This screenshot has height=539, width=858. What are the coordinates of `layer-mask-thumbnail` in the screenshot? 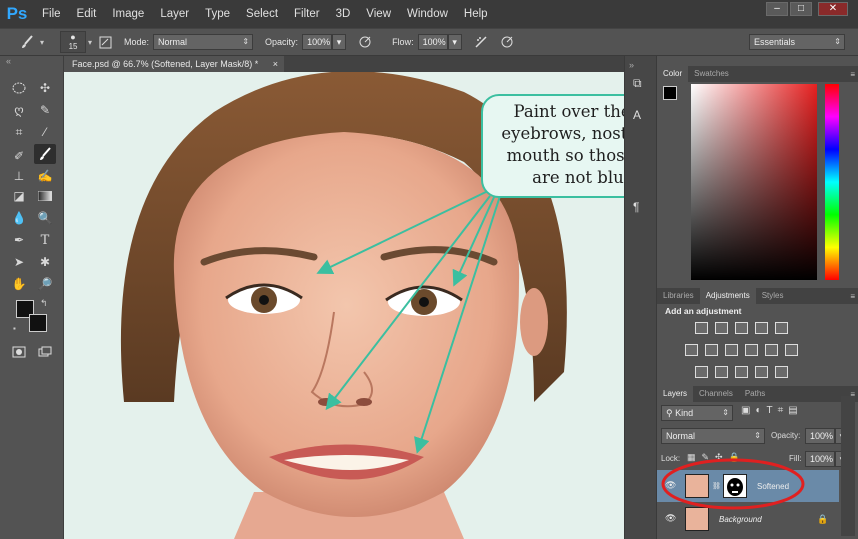 It's located at (735, 486).